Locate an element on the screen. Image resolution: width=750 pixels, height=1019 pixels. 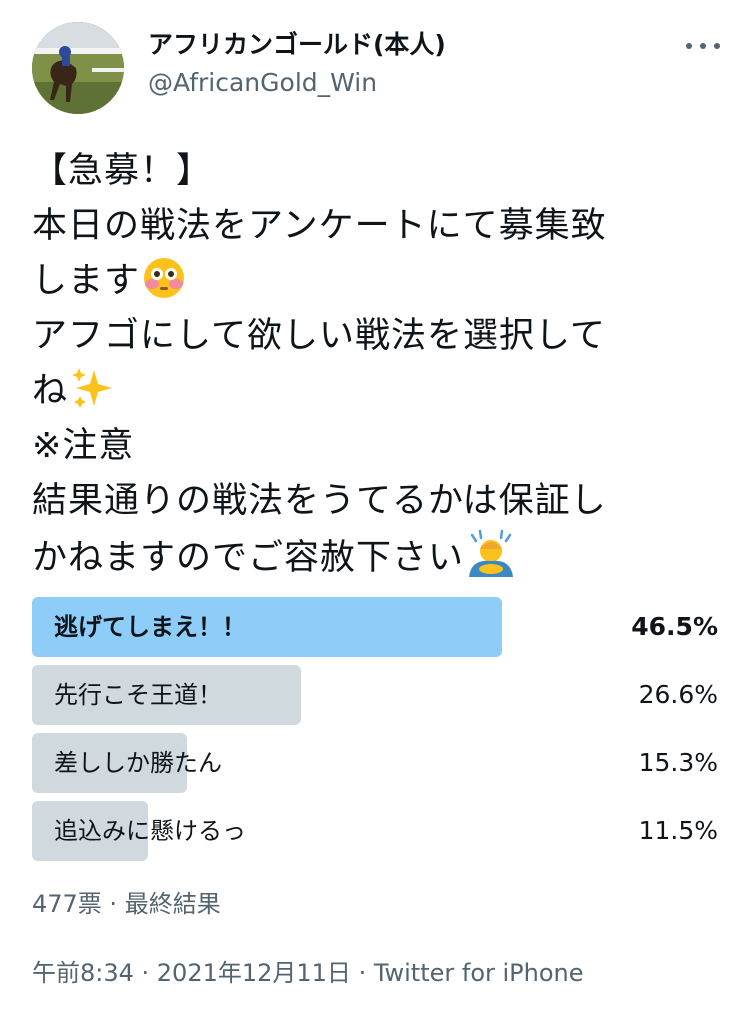
tweet-line: します is located at coordinates (377, 281).